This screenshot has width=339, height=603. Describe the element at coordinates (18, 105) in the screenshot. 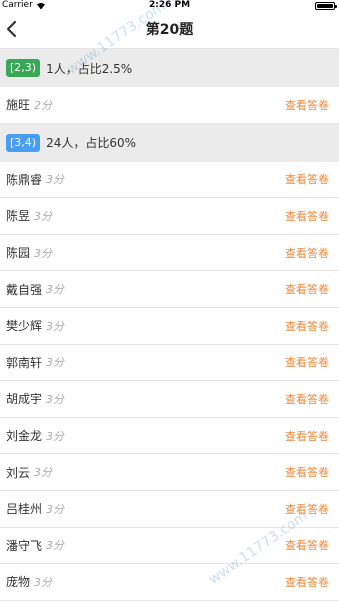

I see `student-name: 施旺` at that location.